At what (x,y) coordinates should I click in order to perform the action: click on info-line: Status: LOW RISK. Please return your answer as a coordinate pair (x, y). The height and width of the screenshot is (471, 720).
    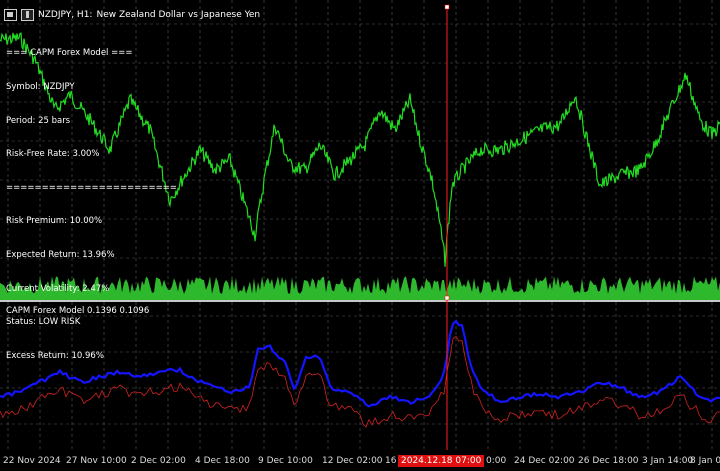
    Looking at the image, I should click on (43, 322).